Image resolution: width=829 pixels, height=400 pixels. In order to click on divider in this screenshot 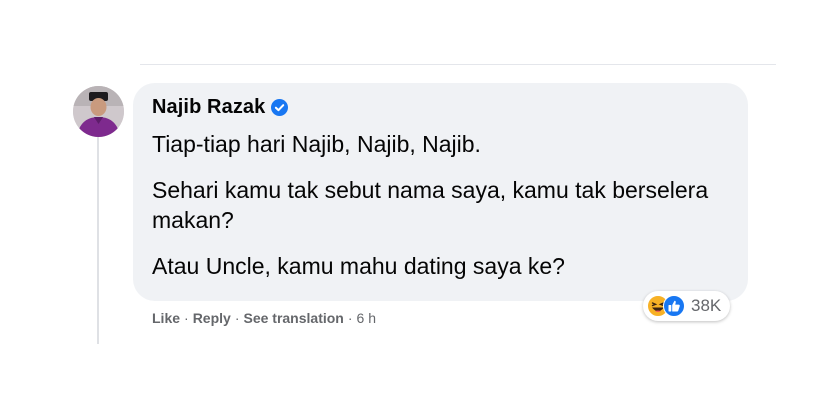, I will do `click(458, 64)`.